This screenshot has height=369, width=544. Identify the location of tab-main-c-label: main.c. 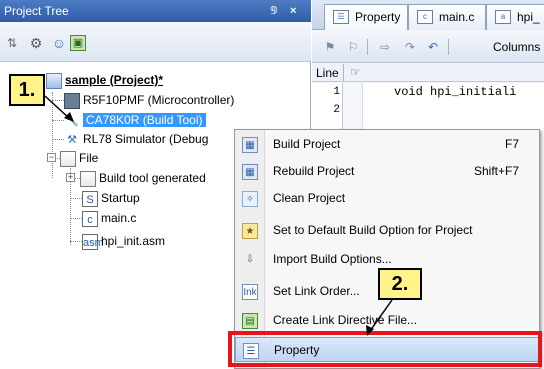
(457, 17).